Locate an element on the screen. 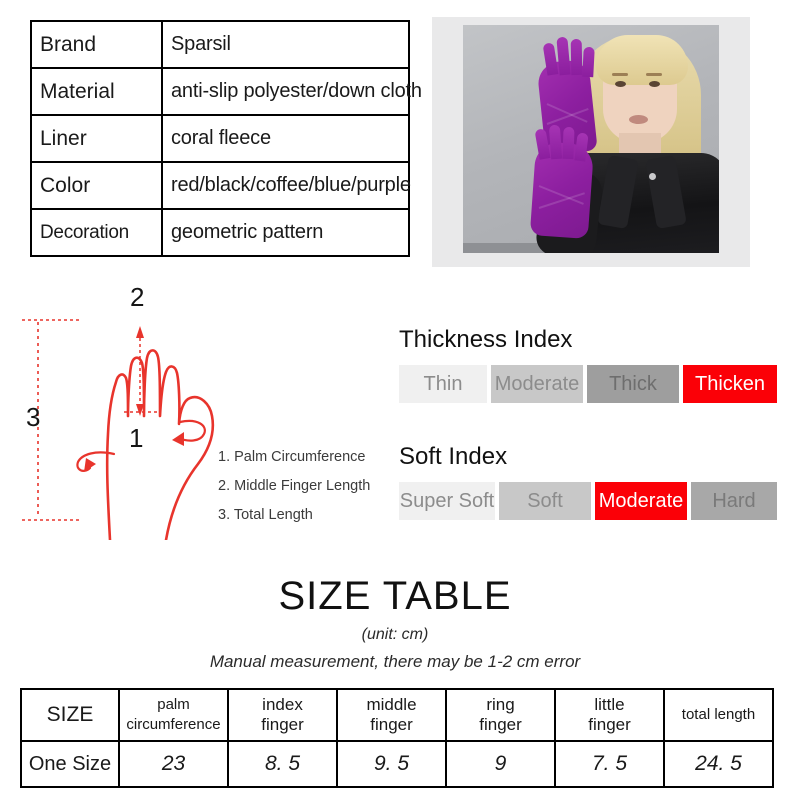  thickness-index-title: Thickness Index is located at coordinates (486, 339).